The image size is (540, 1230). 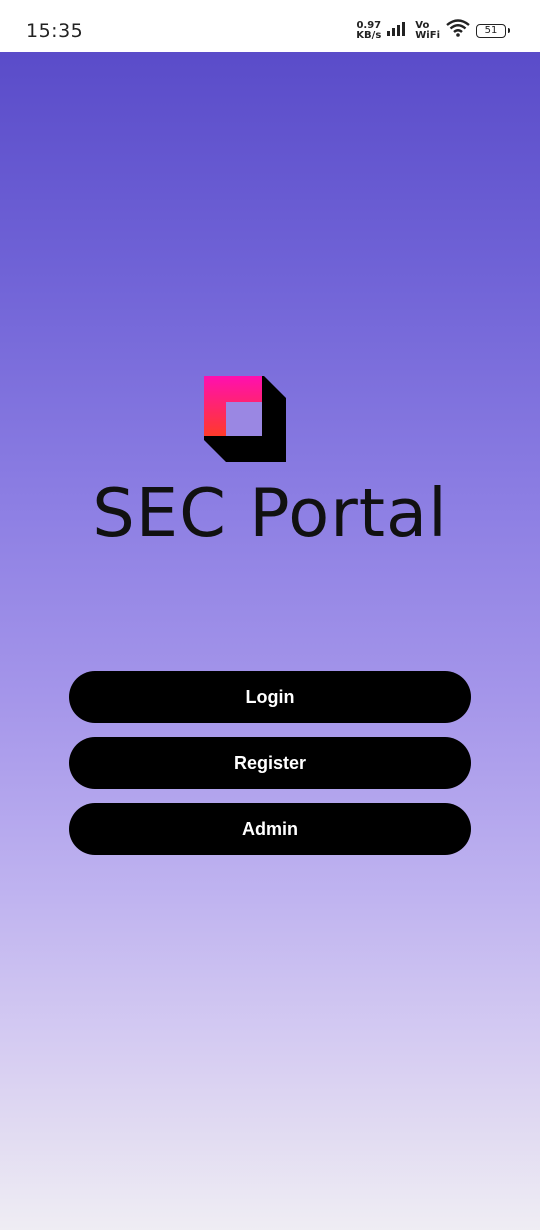 What do you see at coordinates (422, 25) in the screenshot?
I see `vo-label: Vo` at bounding box center [422, 25].